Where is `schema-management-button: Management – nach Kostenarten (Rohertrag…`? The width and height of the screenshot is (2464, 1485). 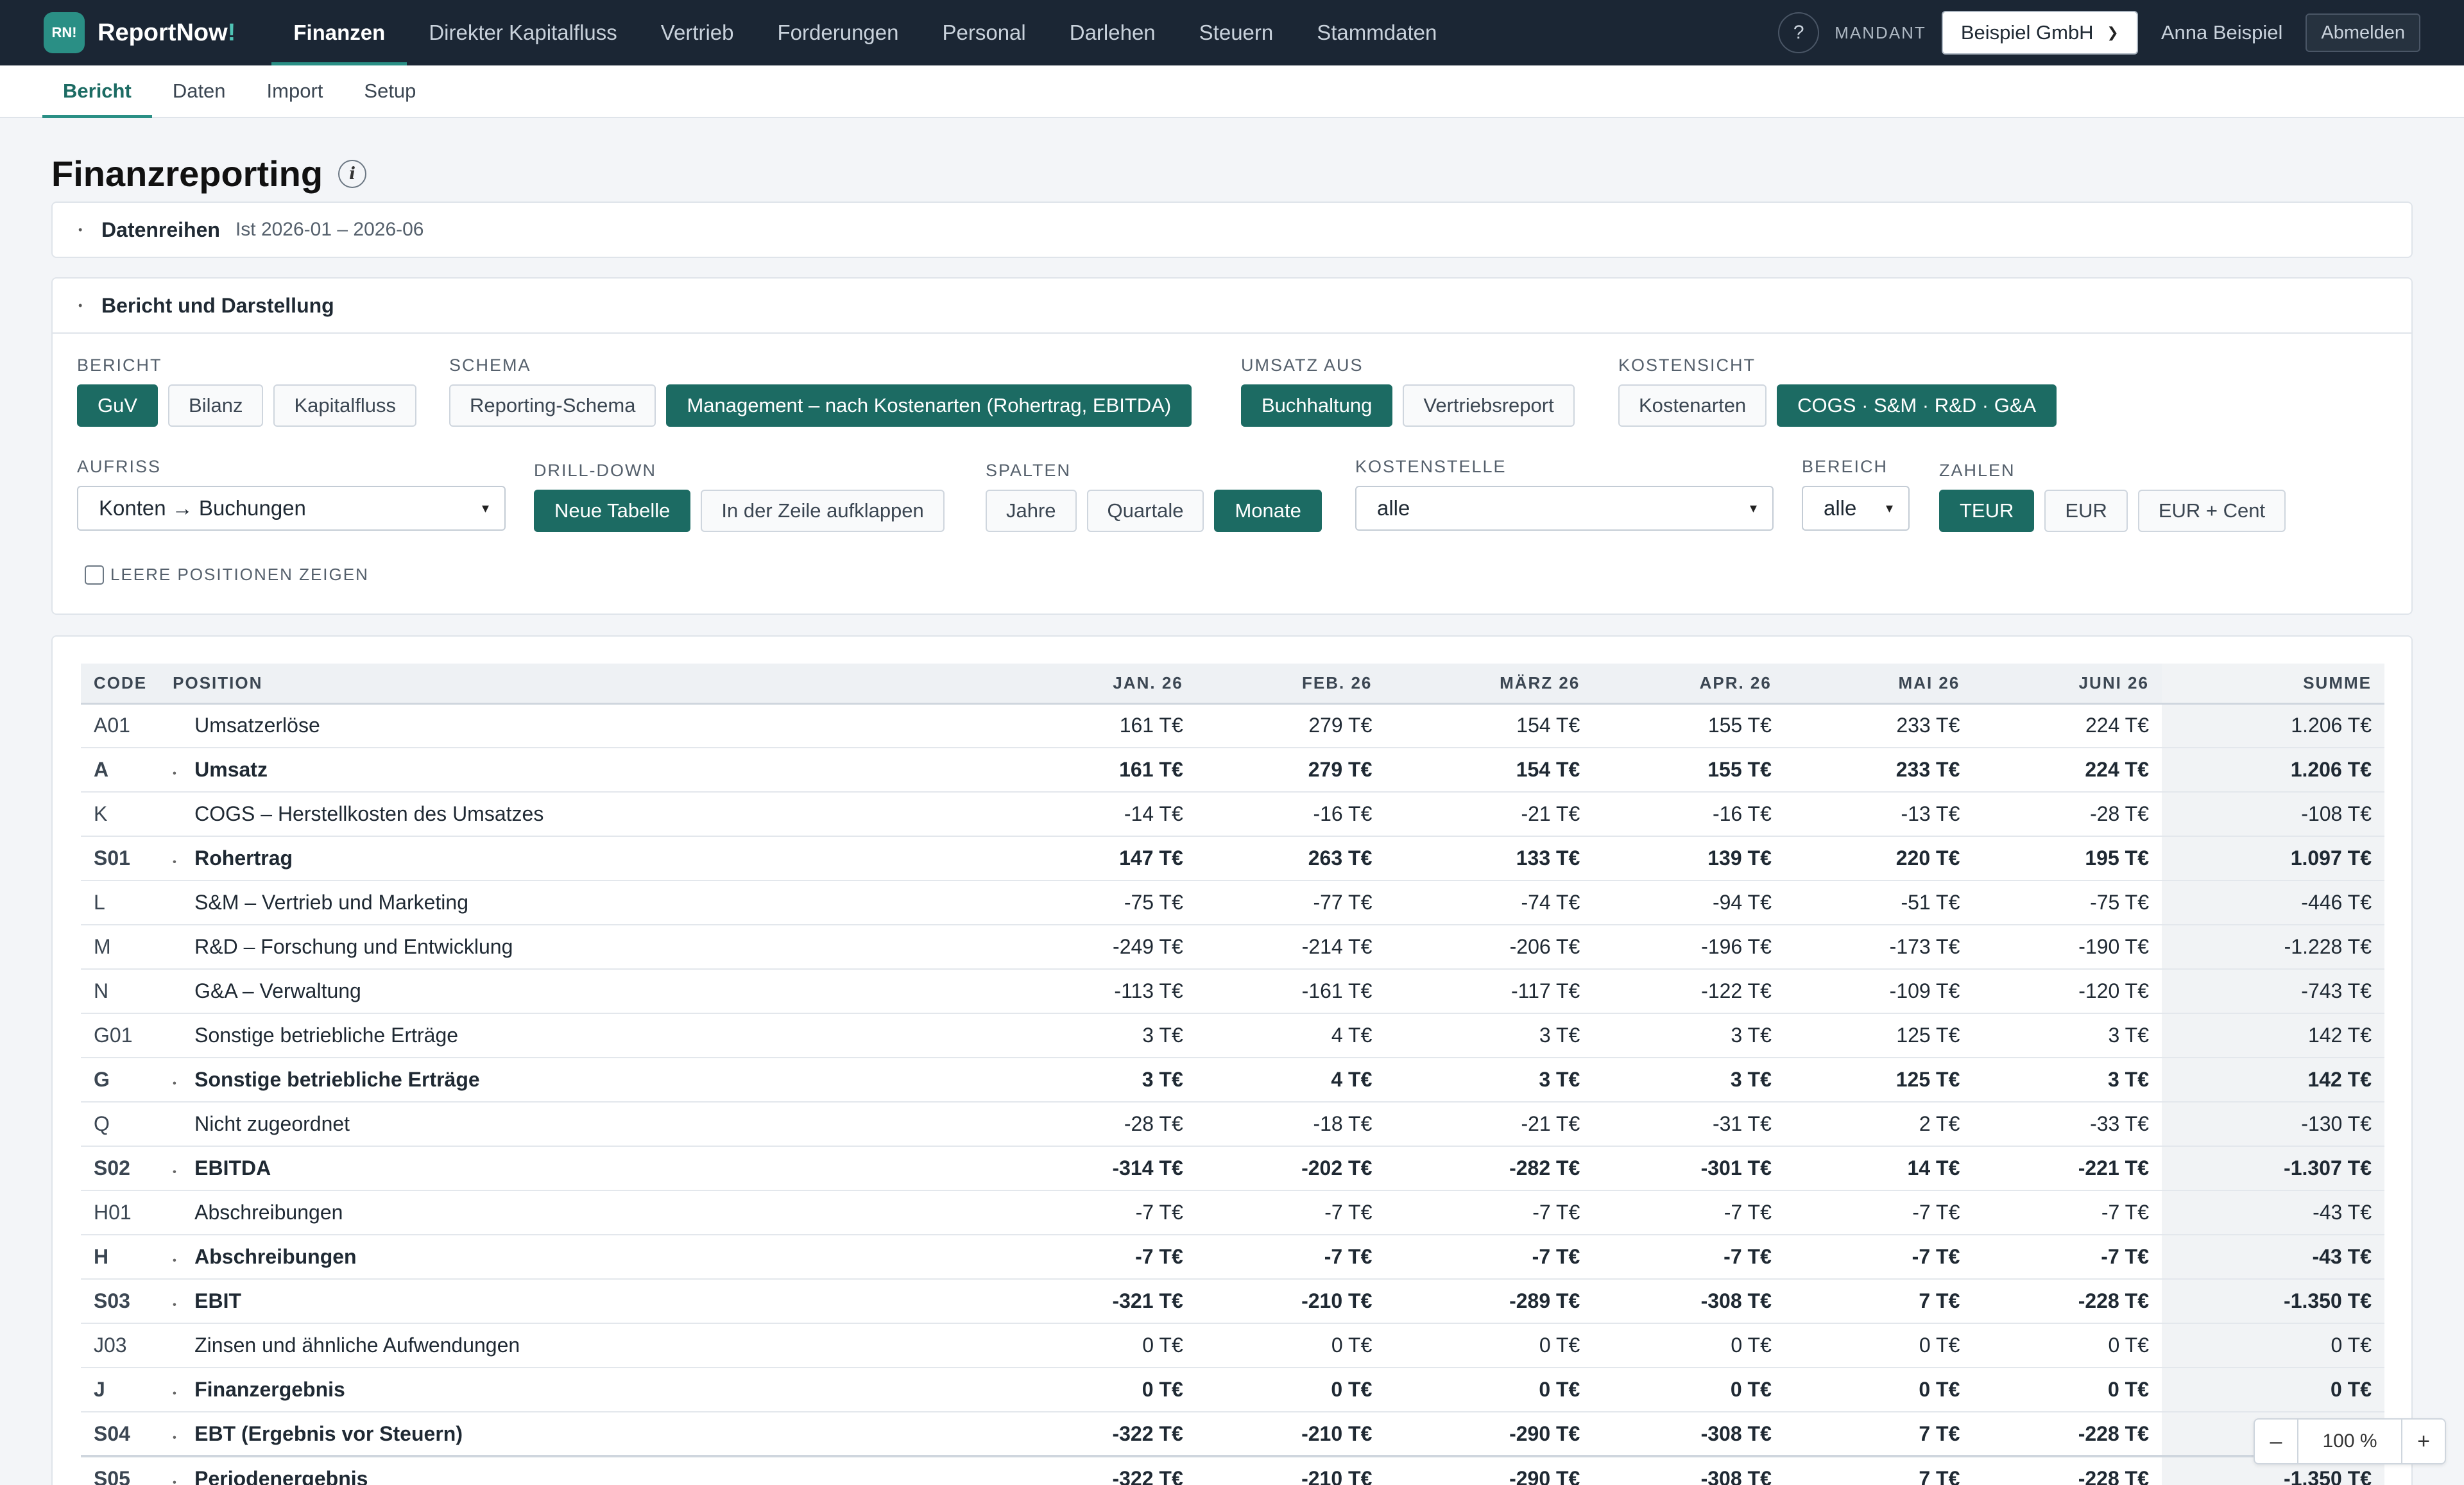 schema-management-button: Management – nach Kostenarten (Rohertrag… is located at coordinates (929, 405).